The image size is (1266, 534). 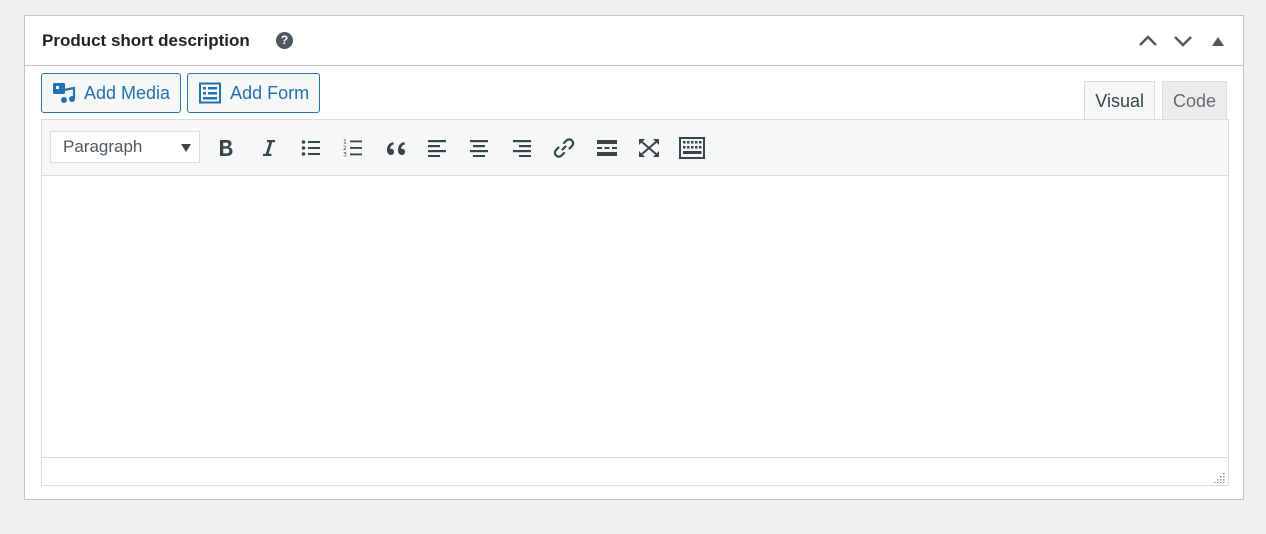 What do you see at coordinates (226, 148) in the screenshot?
I see `bold-icon` at bounding box center [226, 148].